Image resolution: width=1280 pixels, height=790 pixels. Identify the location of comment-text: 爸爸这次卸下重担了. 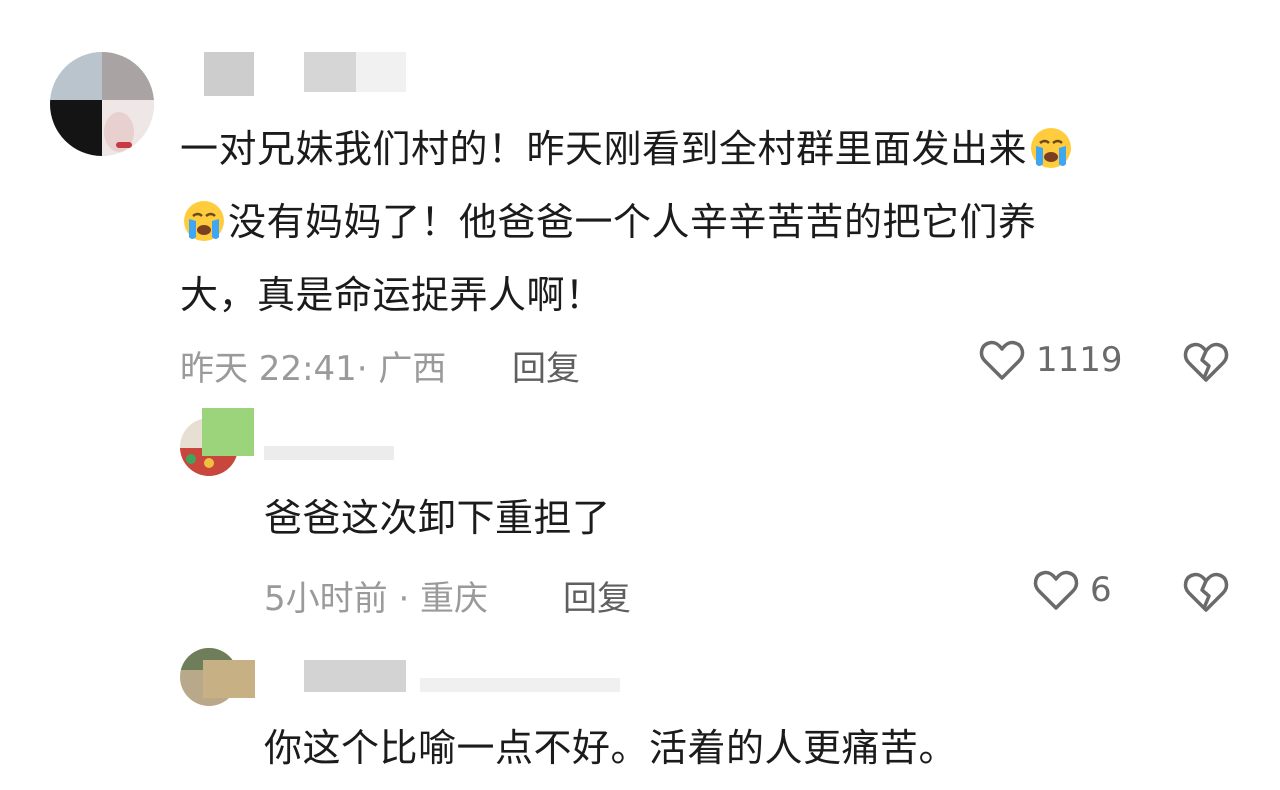
(437, 518).